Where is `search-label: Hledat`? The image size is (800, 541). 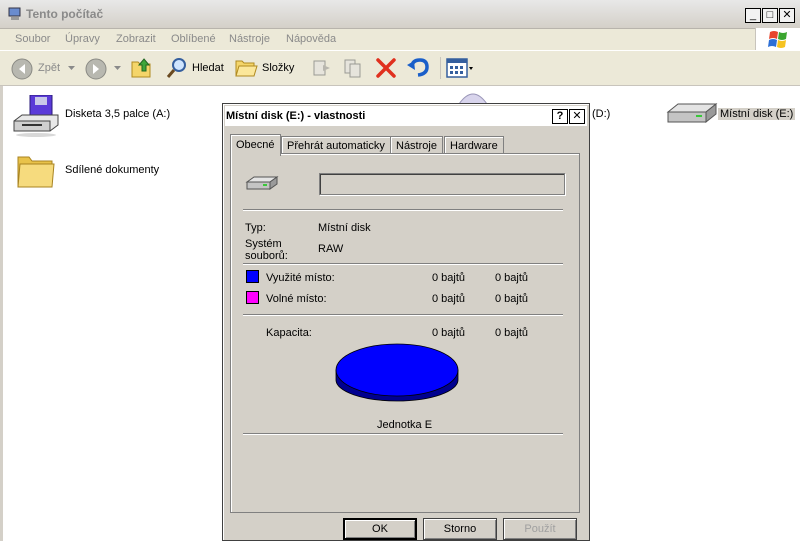
search-label: Hledat is located at coordinates (208, 68).